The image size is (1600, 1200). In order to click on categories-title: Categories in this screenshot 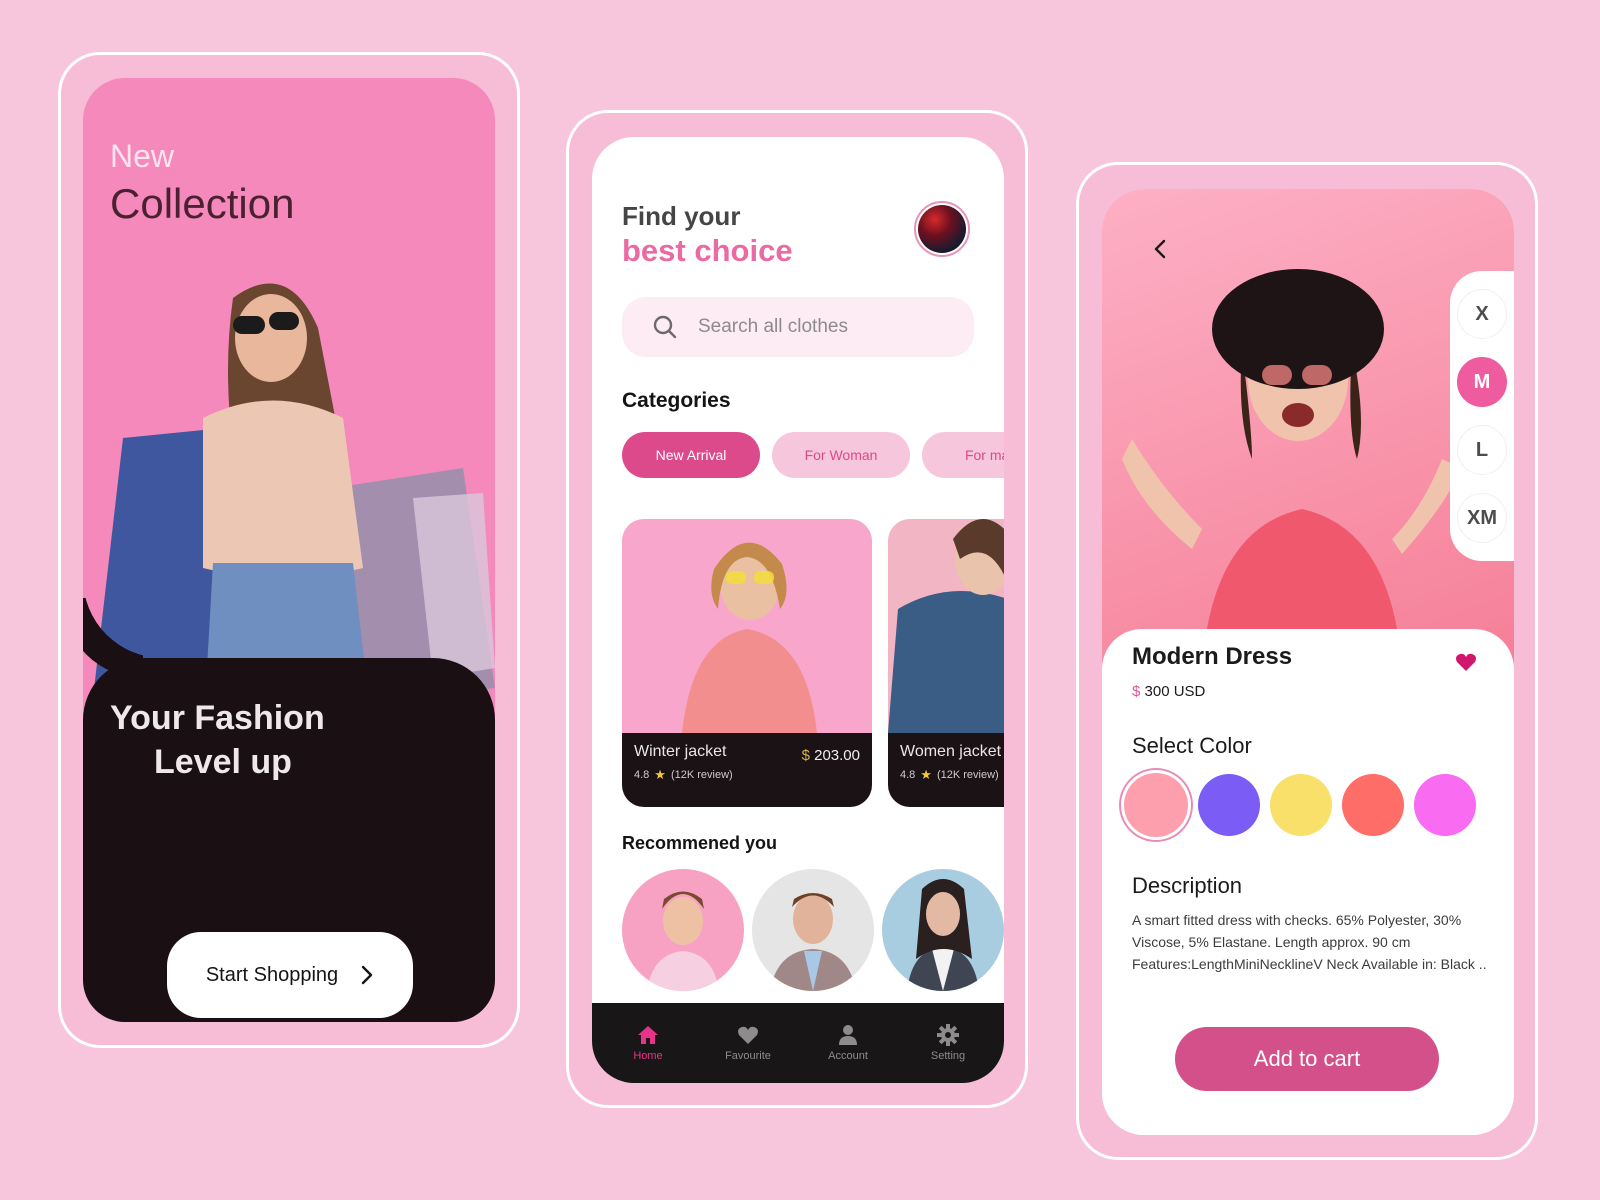, I will do `click(676, 400)`.